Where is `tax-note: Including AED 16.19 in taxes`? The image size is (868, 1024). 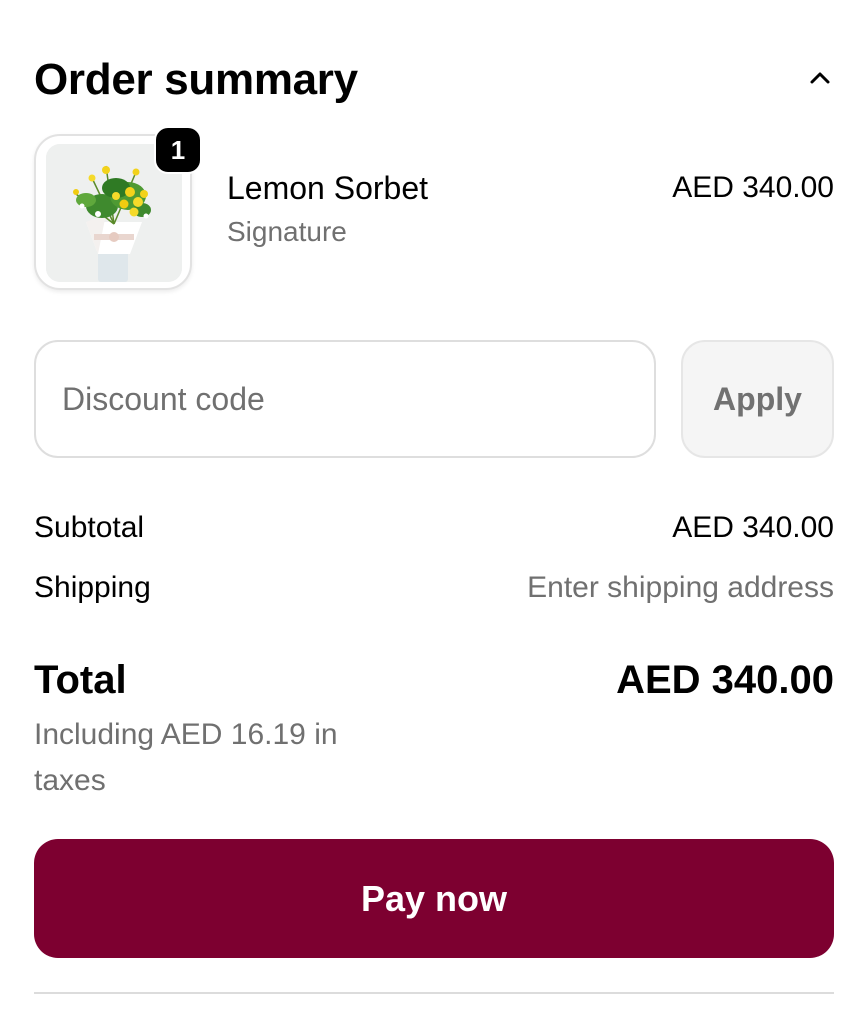
tax-note: Including AED 16.19 in taxes is located at coordinates (186, 757).